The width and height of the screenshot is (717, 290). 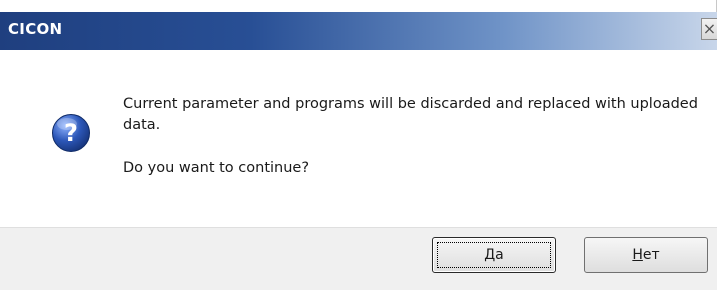 What do you see at coordinates (499, 255) in the screenshot?
I see `yes-label-rest: а` at bounding box center [499, 255].